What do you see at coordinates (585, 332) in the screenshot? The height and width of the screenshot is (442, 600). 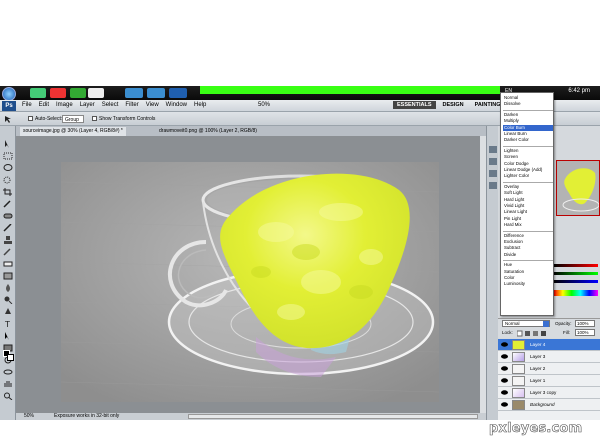 I see `fill-field: 100%` at bounding box center [585, 332].